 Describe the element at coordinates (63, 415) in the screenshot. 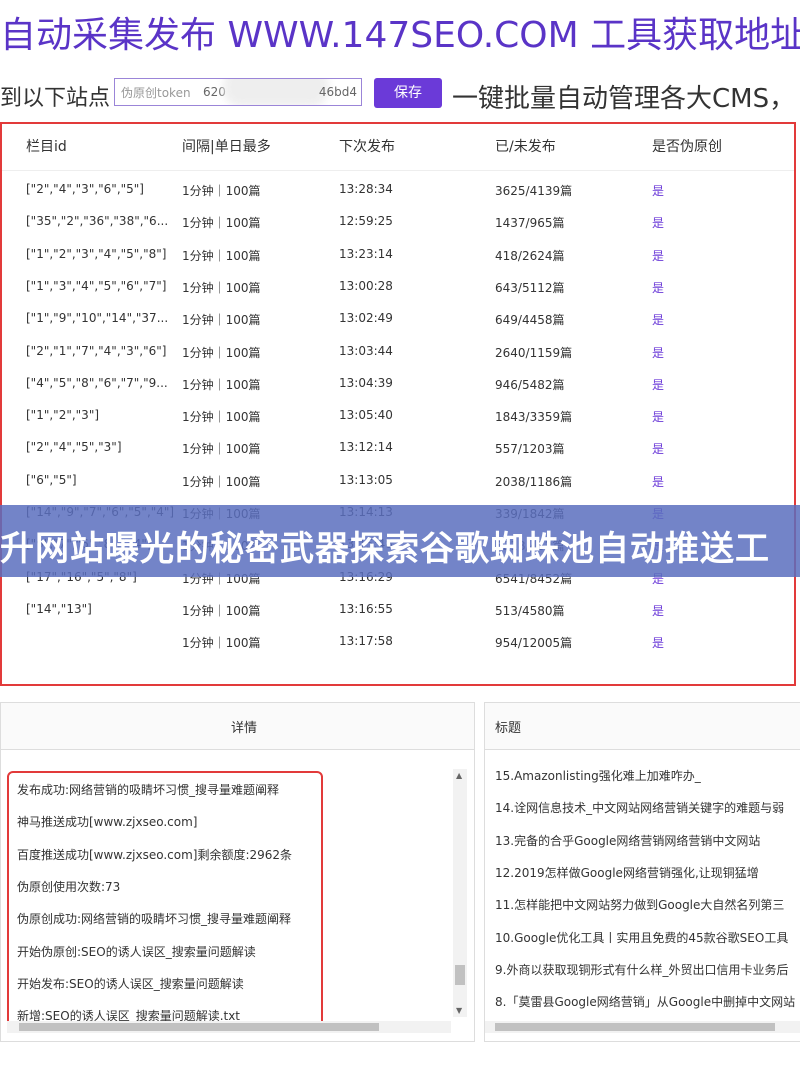

I see `cell-column-ids: ["1","2","3"]` at that location.